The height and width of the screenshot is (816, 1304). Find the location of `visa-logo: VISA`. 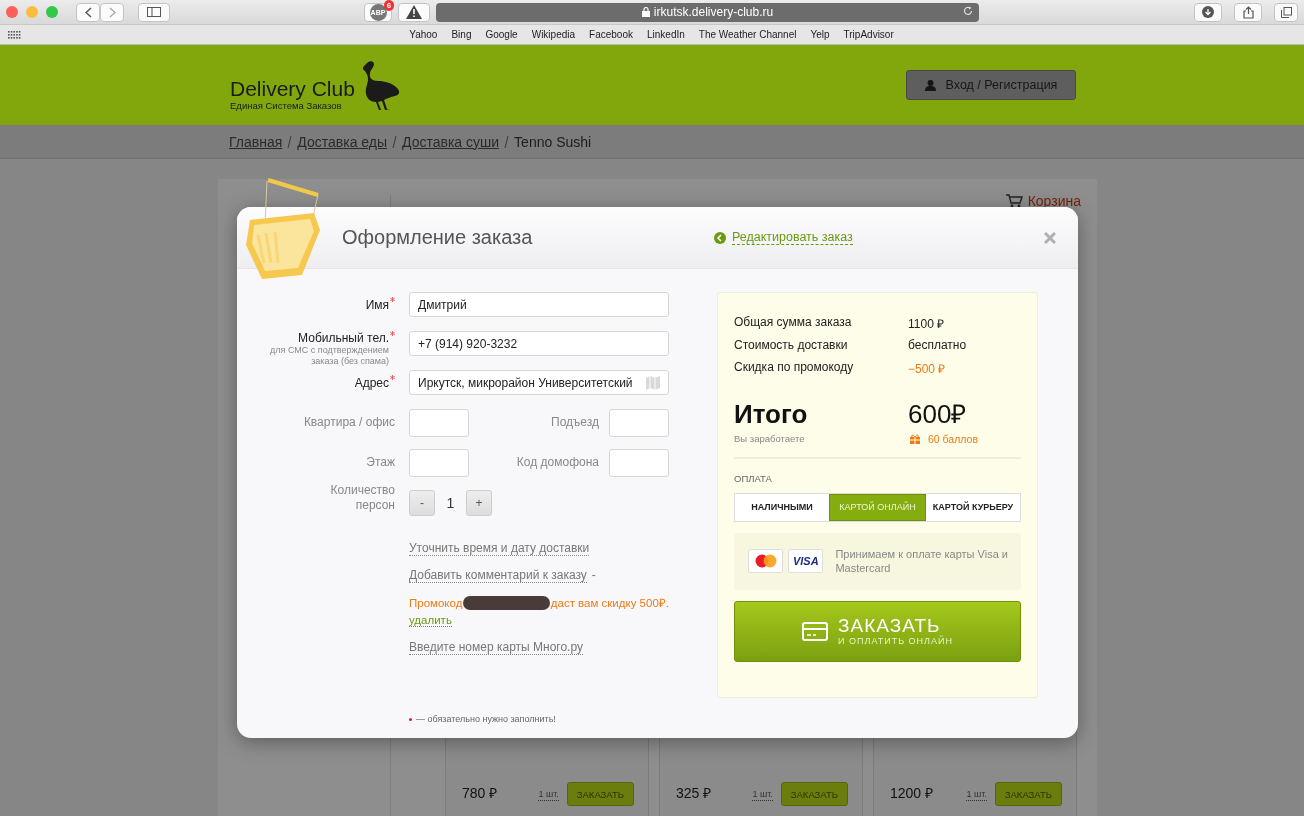

visa-logo: VISA is located at coordinates (806, 561).